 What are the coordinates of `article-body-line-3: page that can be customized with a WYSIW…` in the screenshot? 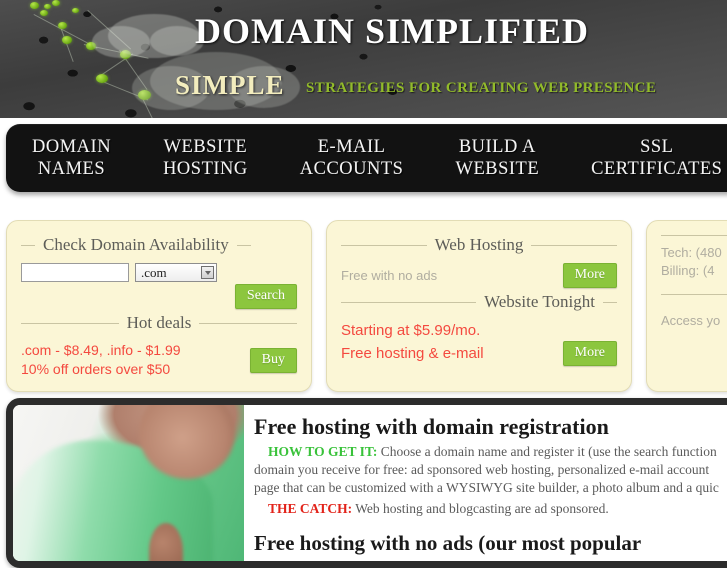 It's located at (486, 487).